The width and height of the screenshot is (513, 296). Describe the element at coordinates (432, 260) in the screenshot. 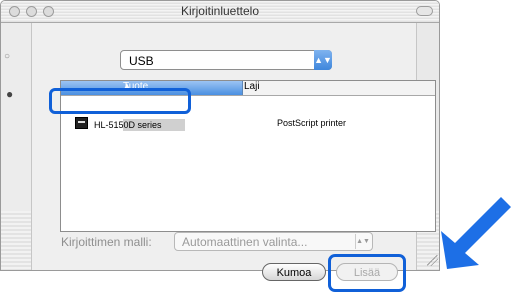

I see `resize-grip-icon` at that location.